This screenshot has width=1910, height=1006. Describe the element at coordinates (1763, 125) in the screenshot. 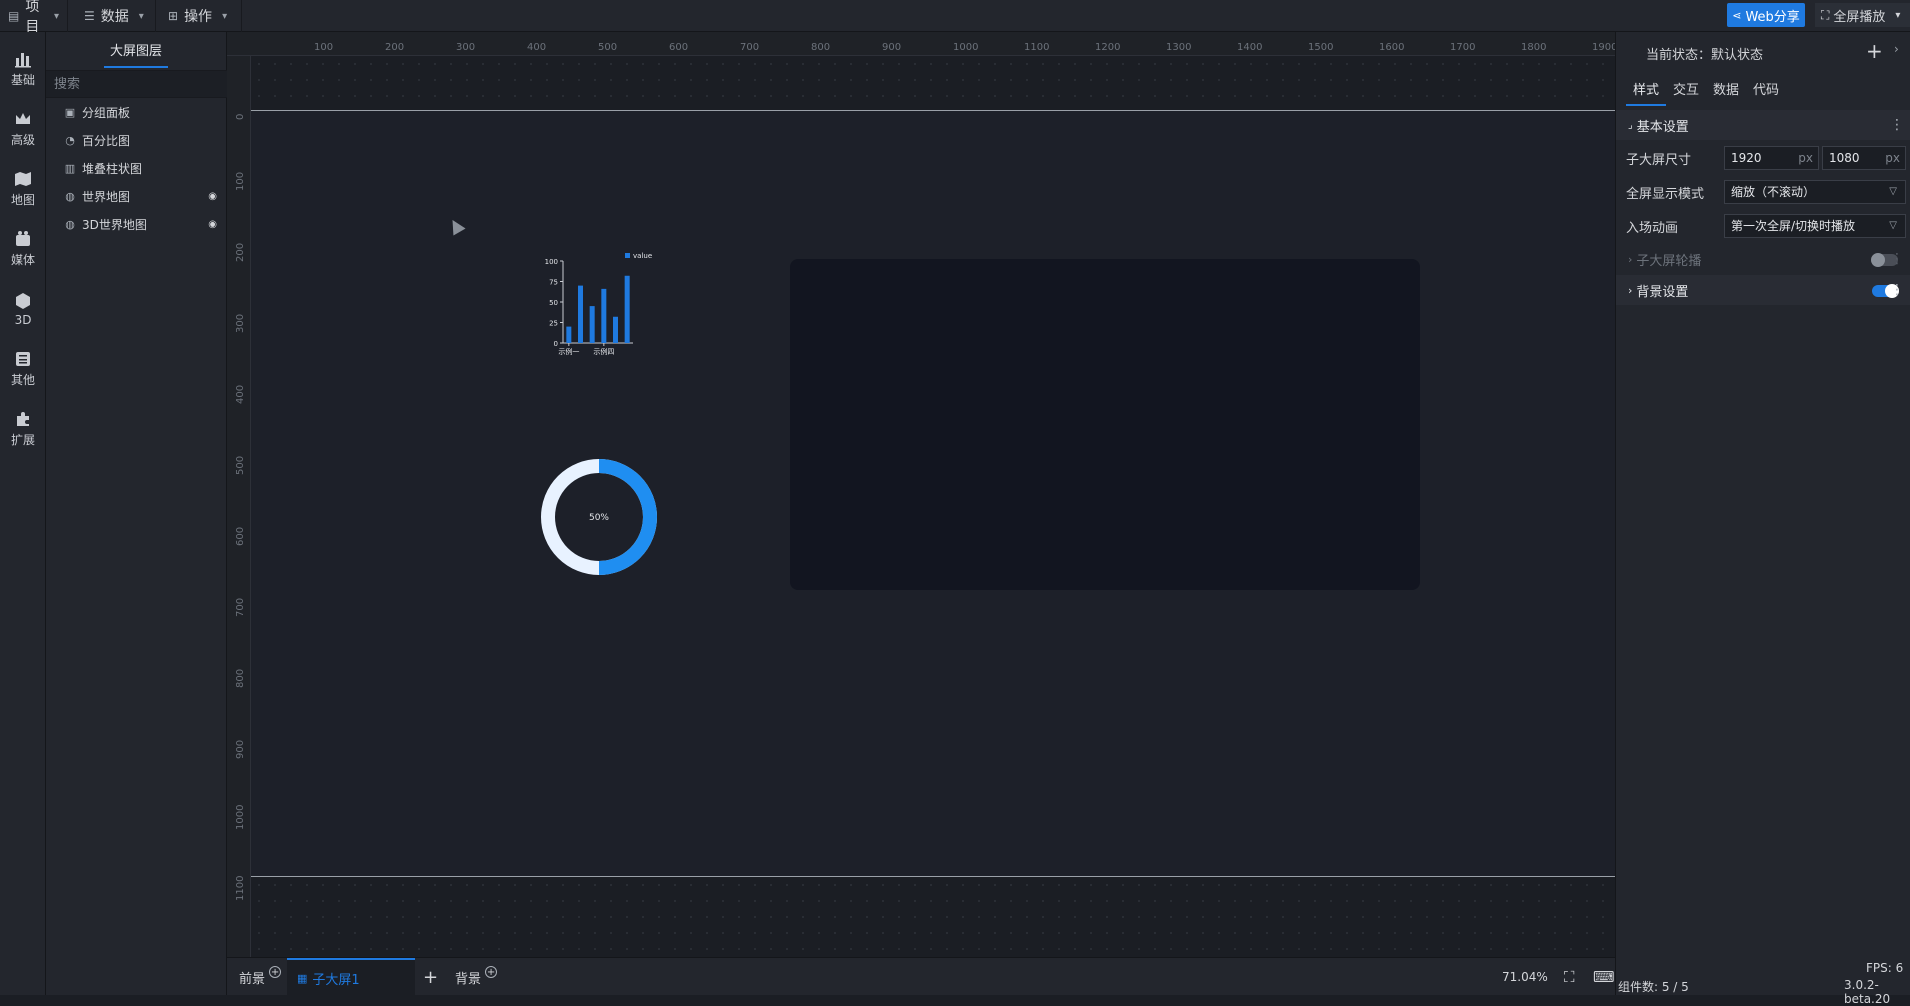

I see `section-basic-settings: ⌟ 基本设置 ⋮` at that location.